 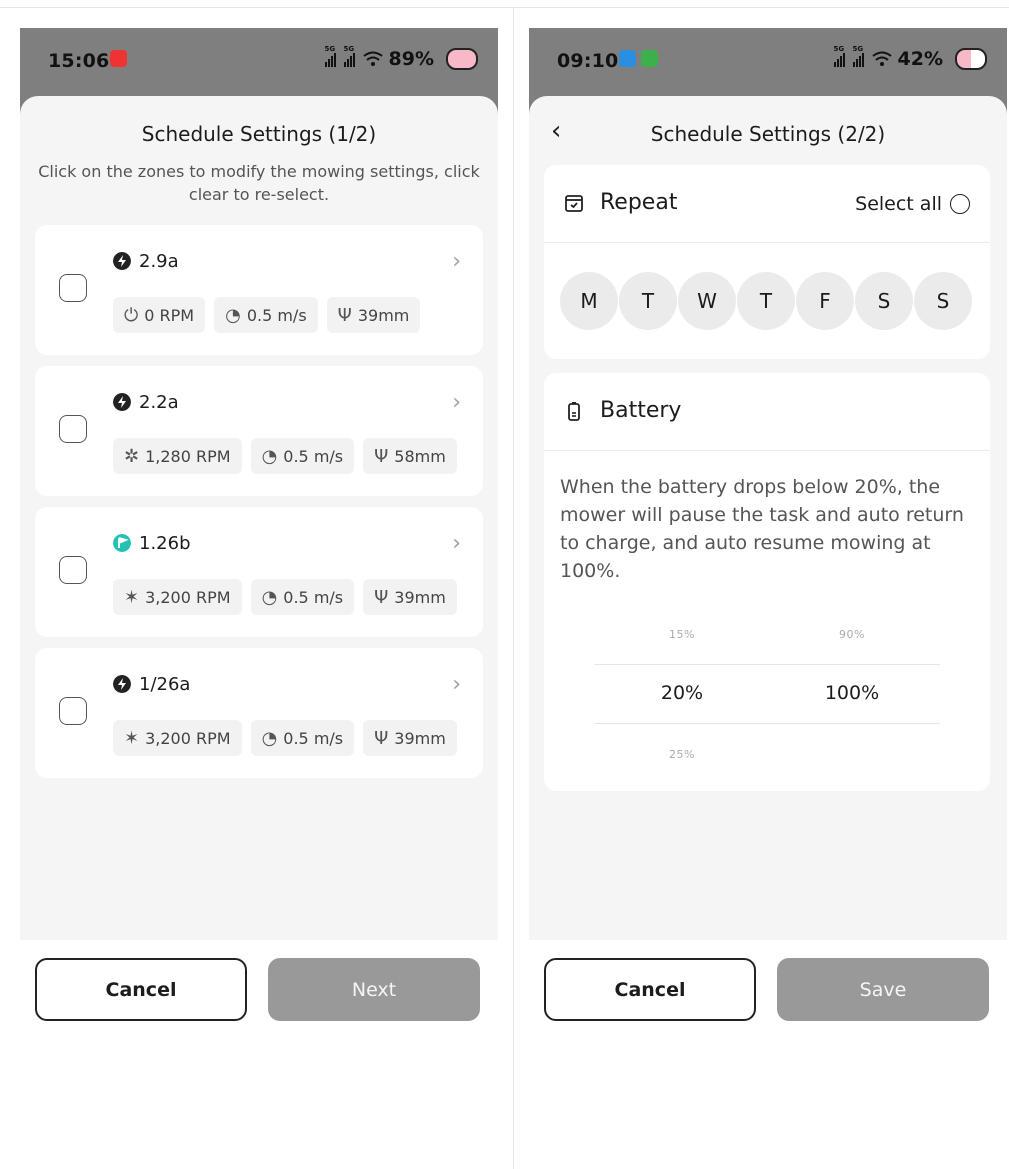 I want to click on battery-icon, so click(x=574, y=411).